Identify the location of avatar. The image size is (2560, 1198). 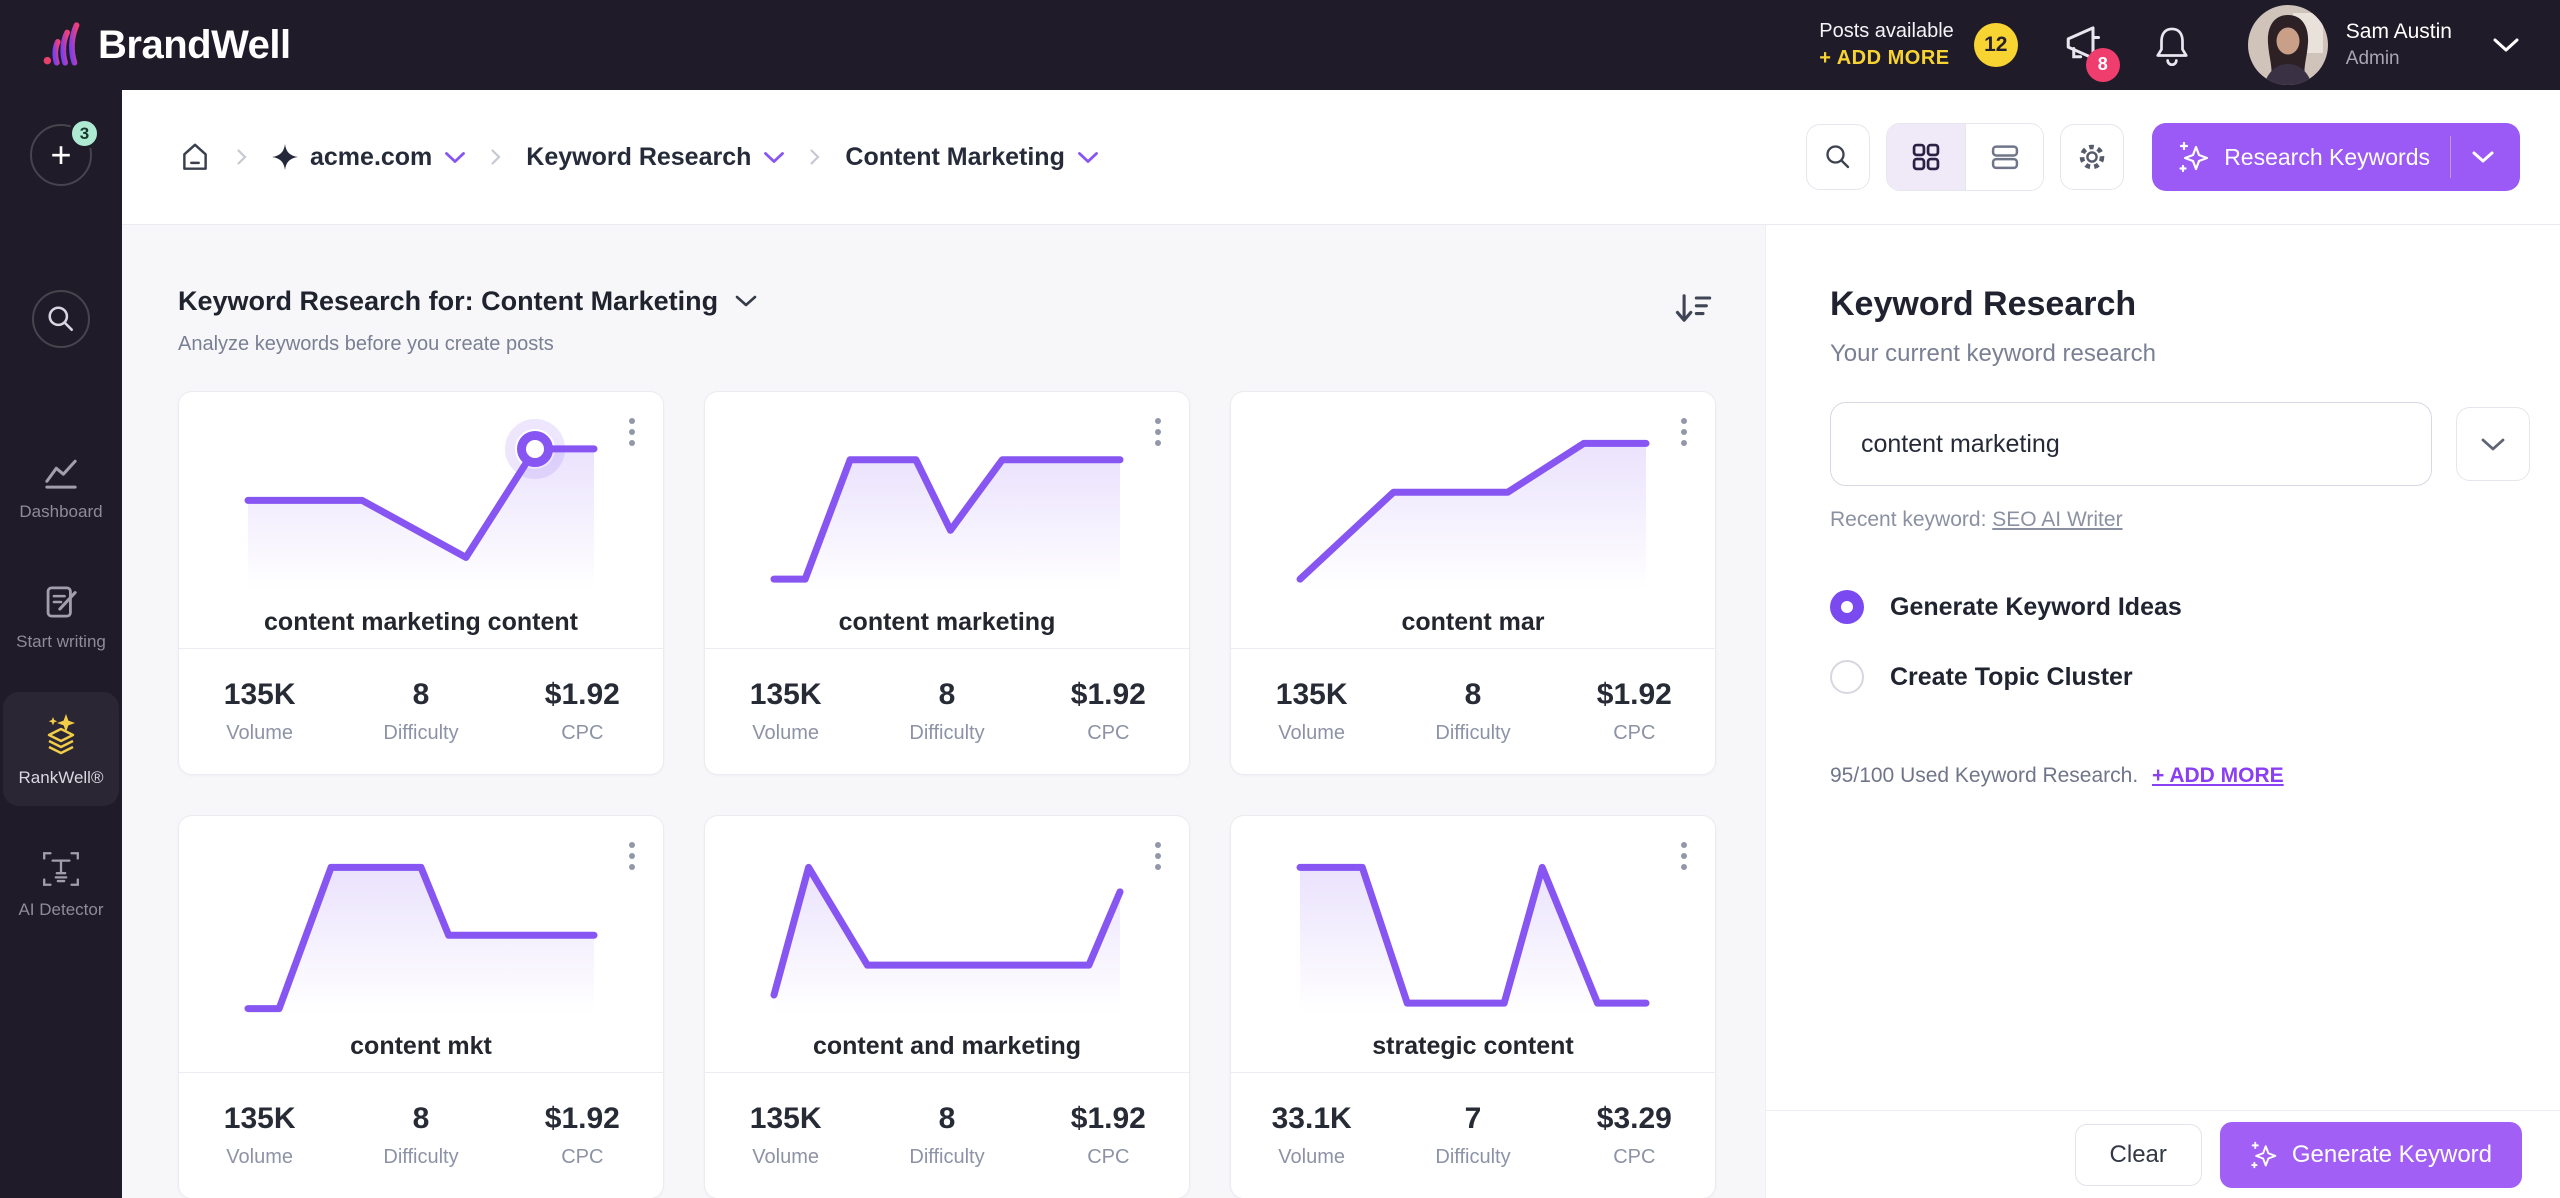
(2287, 45).